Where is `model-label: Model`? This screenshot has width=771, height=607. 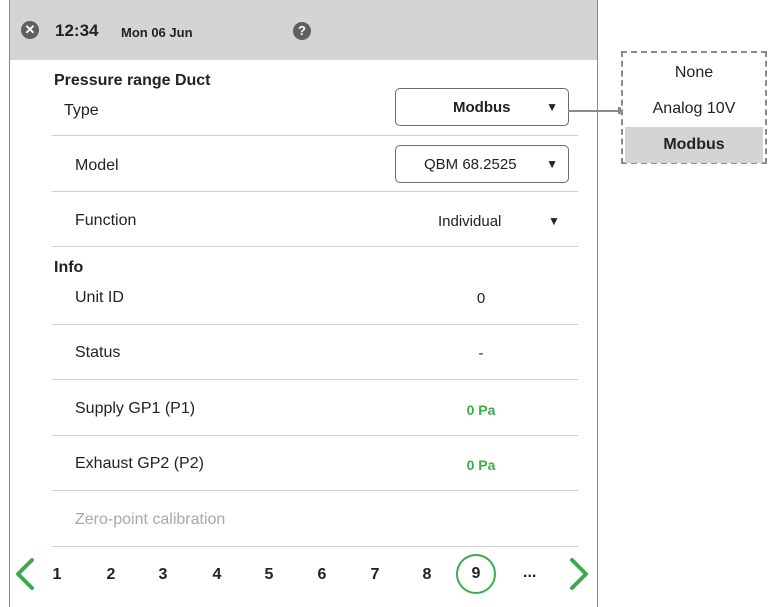
model-label: Model is located at coordinates (97, 165).